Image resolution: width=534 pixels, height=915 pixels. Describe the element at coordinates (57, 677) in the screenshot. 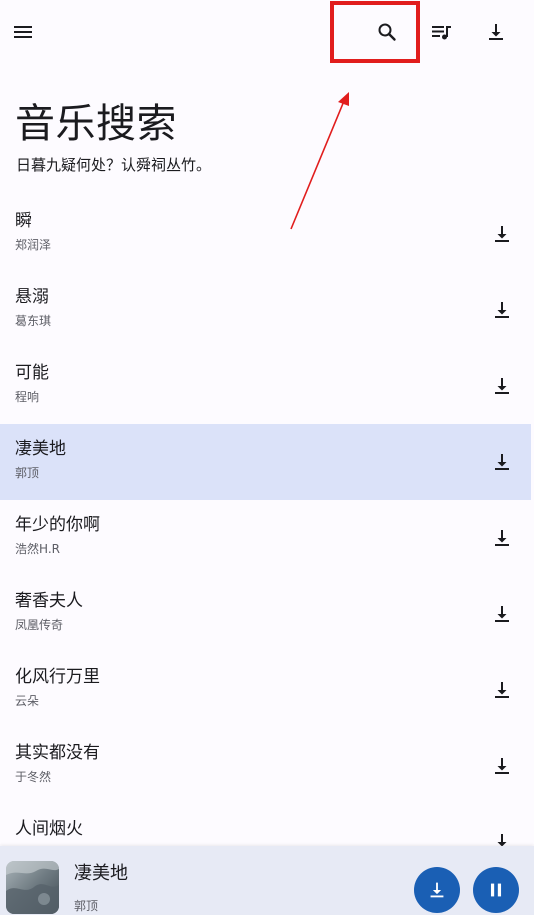

I see `song-title: 化风行万里` at that location.